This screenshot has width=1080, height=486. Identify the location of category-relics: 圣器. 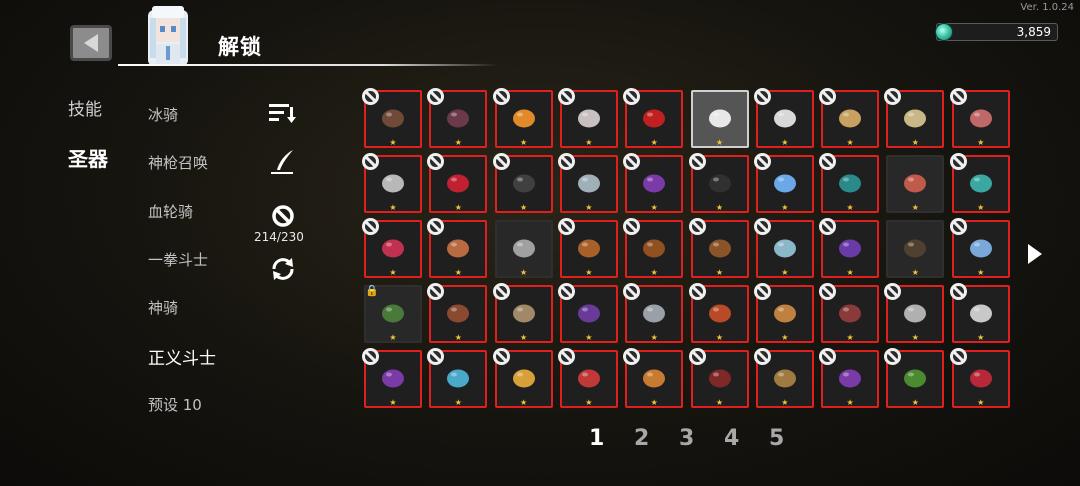
(88, 157).